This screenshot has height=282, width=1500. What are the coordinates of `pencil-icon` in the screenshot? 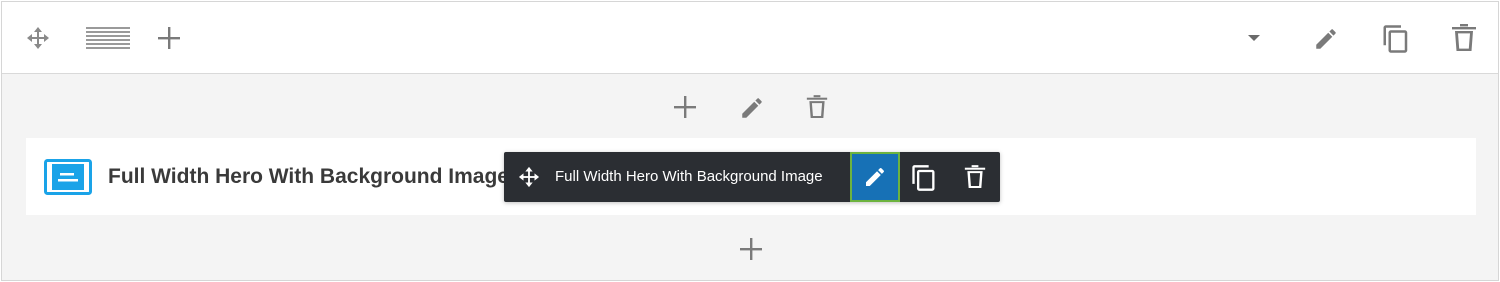 It's located at (1326, 39).